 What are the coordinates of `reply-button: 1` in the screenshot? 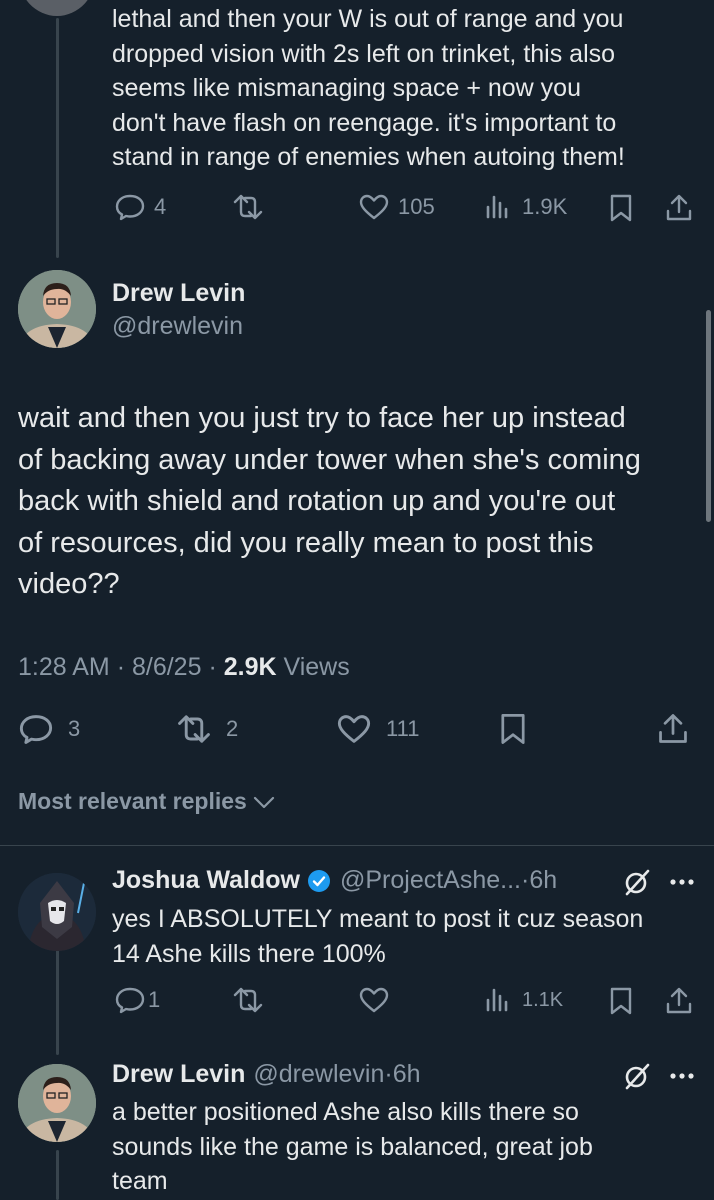 It's located at (137, 1000).